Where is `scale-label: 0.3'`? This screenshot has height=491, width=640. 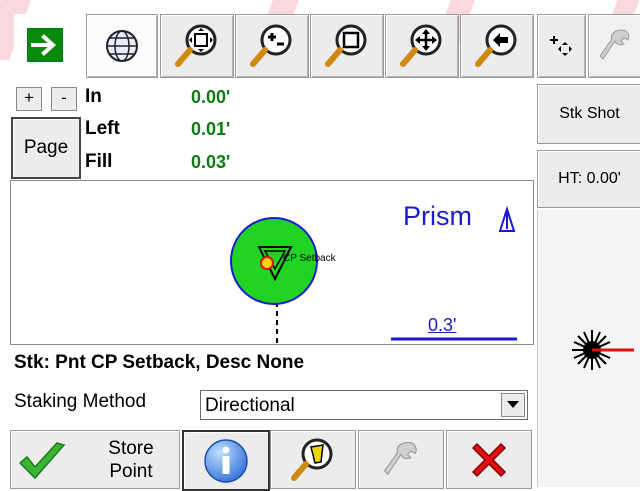 scale-label: 0.3' is located at coordinates (442, 325).